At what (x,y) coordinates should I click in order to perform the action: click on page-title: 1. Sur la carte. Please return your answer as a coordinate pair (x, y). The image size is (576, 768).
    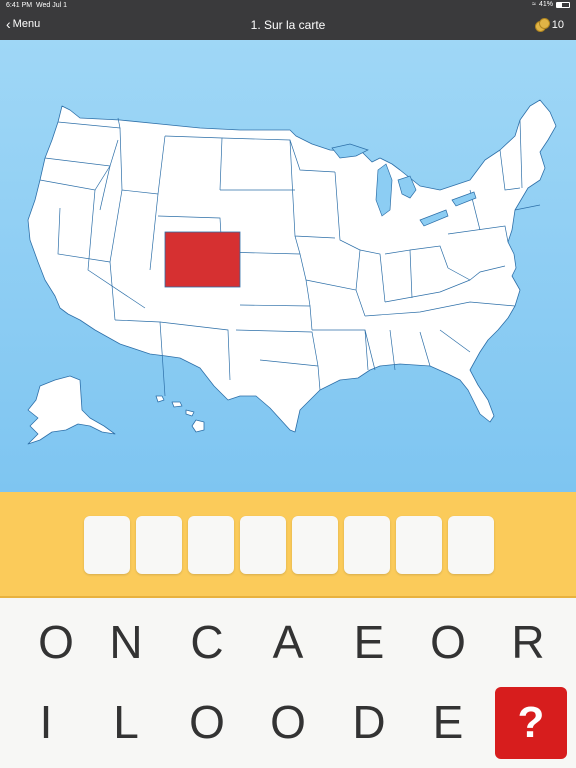
    Looking at the image, I should click on (288, 25).